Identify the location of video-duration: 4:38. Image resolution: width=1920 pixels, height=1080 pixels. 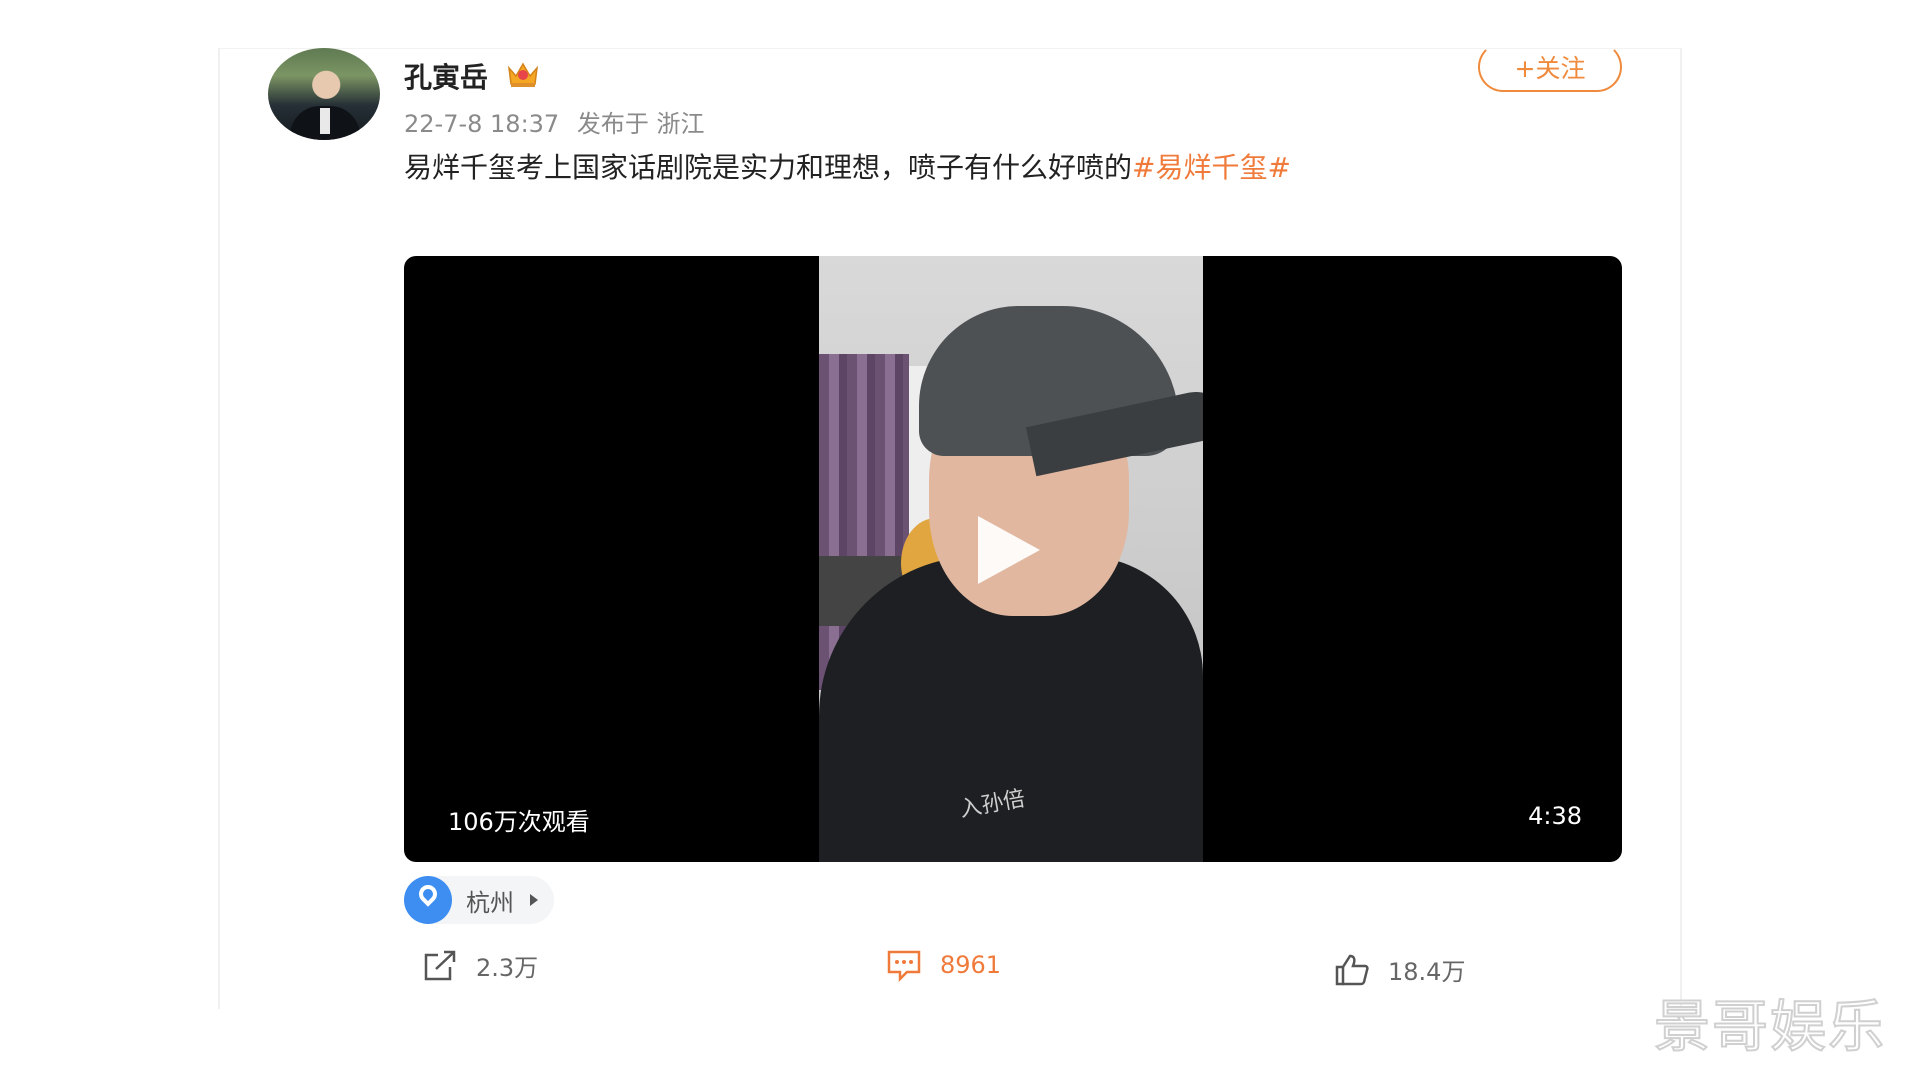
(1555, 816).